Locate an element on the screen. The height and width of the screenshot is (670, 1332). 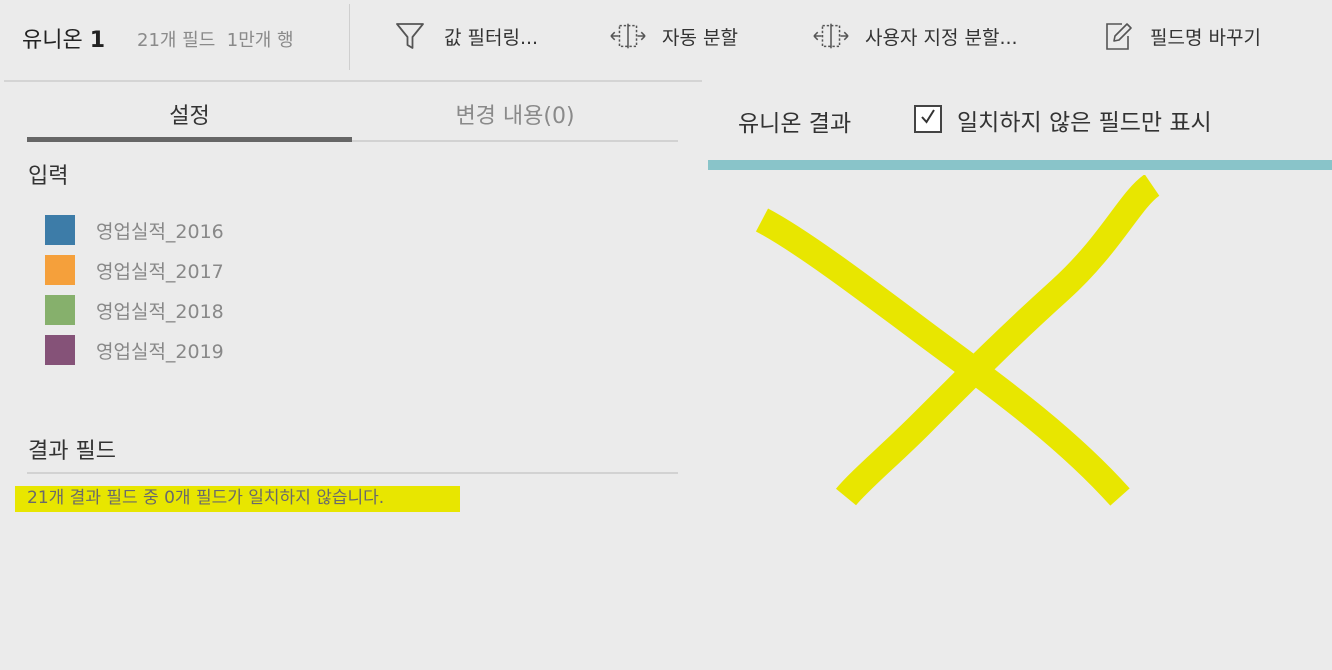
result-fields-heading: 결과 필드 is located at coordinates (72, 451).